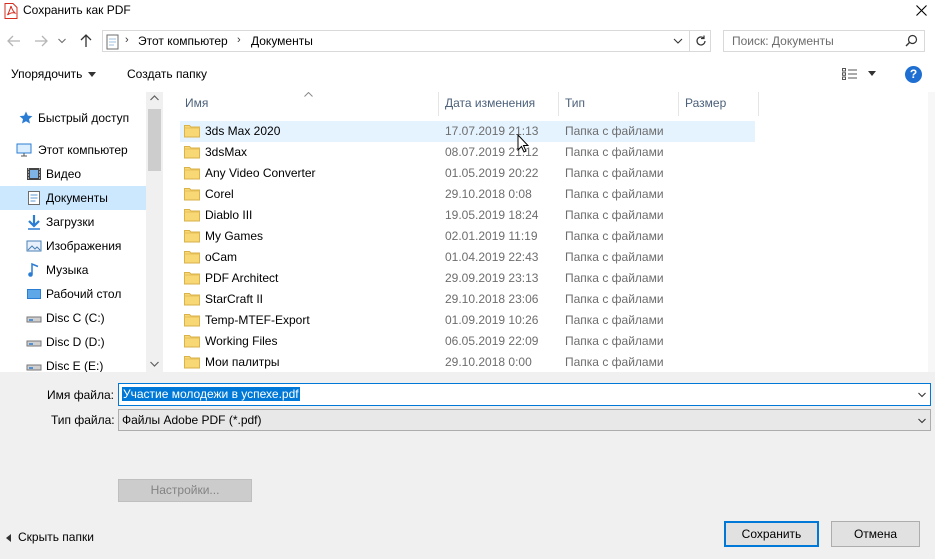 The image size is (935, 559). I want to click on search-icon, so click(911, 40).